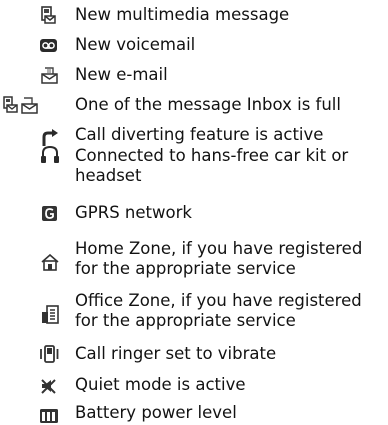  I want to click on multimedia-message-icon, so click(50, 15).